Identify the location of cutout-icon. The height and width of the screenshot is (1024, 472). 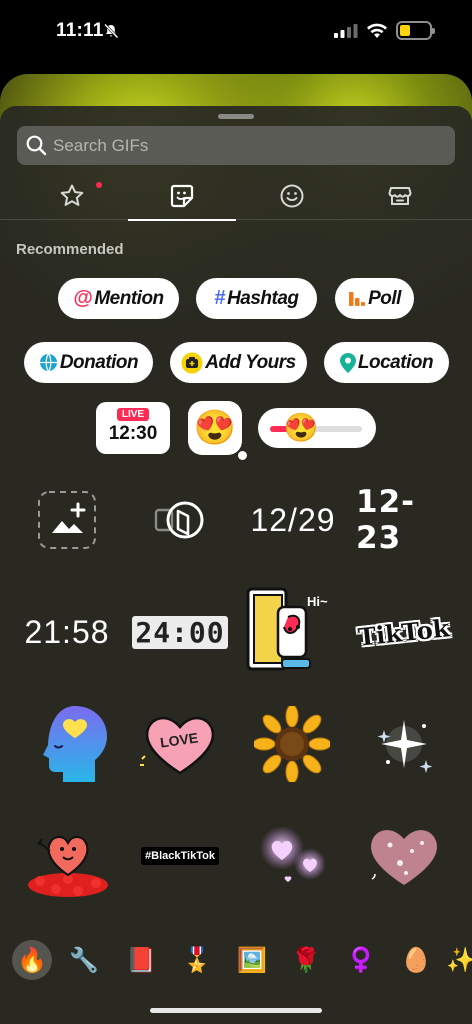
(179, 520).